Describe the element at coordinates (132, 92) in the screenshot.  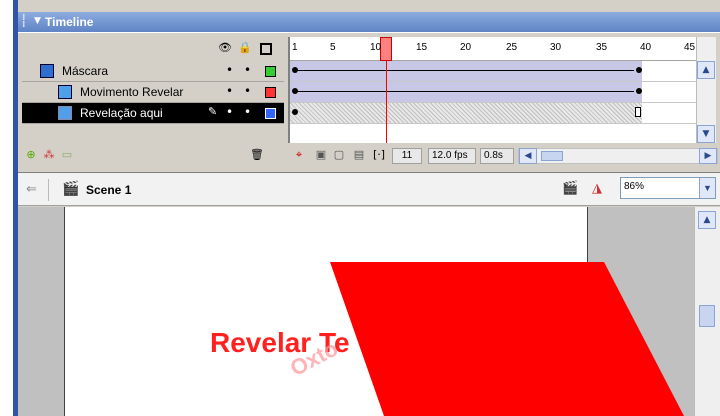
I see `layer-name: Movimento Revelar` at that location.